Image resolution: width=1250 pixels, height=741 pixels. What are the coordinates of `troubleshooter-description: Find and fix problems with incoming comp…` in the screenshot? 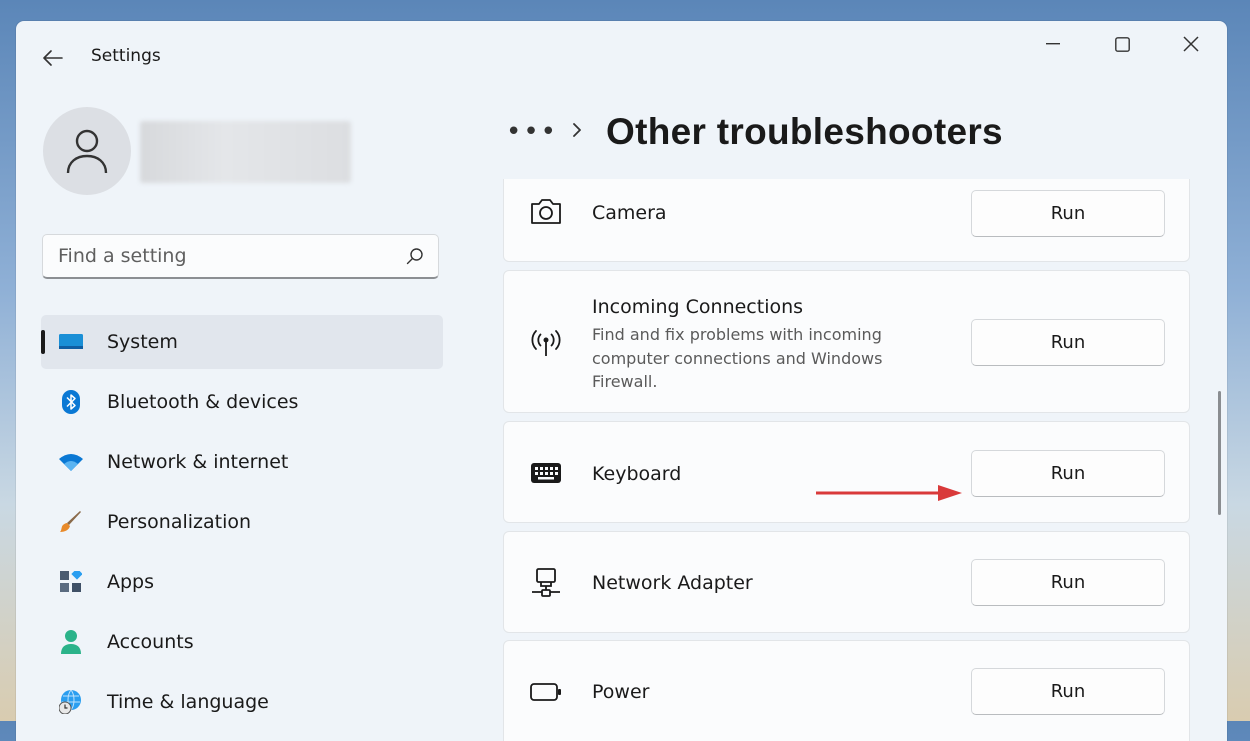 It's located at (737, 358).